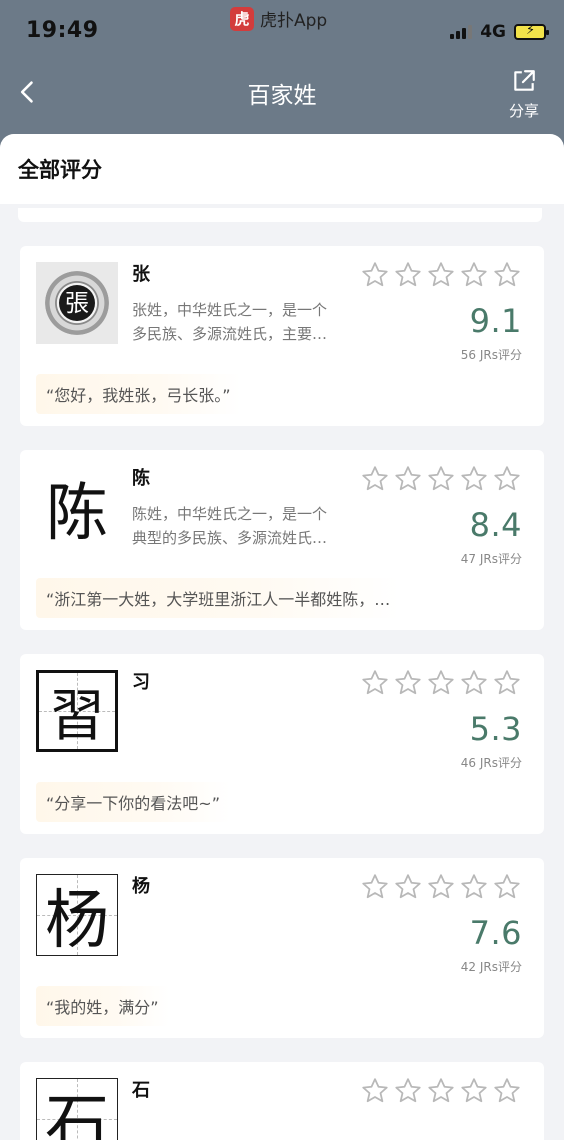 This screenshot has height=1140, width=564. I want to click on surname-thumbnail: 杨, so click(77, 916).